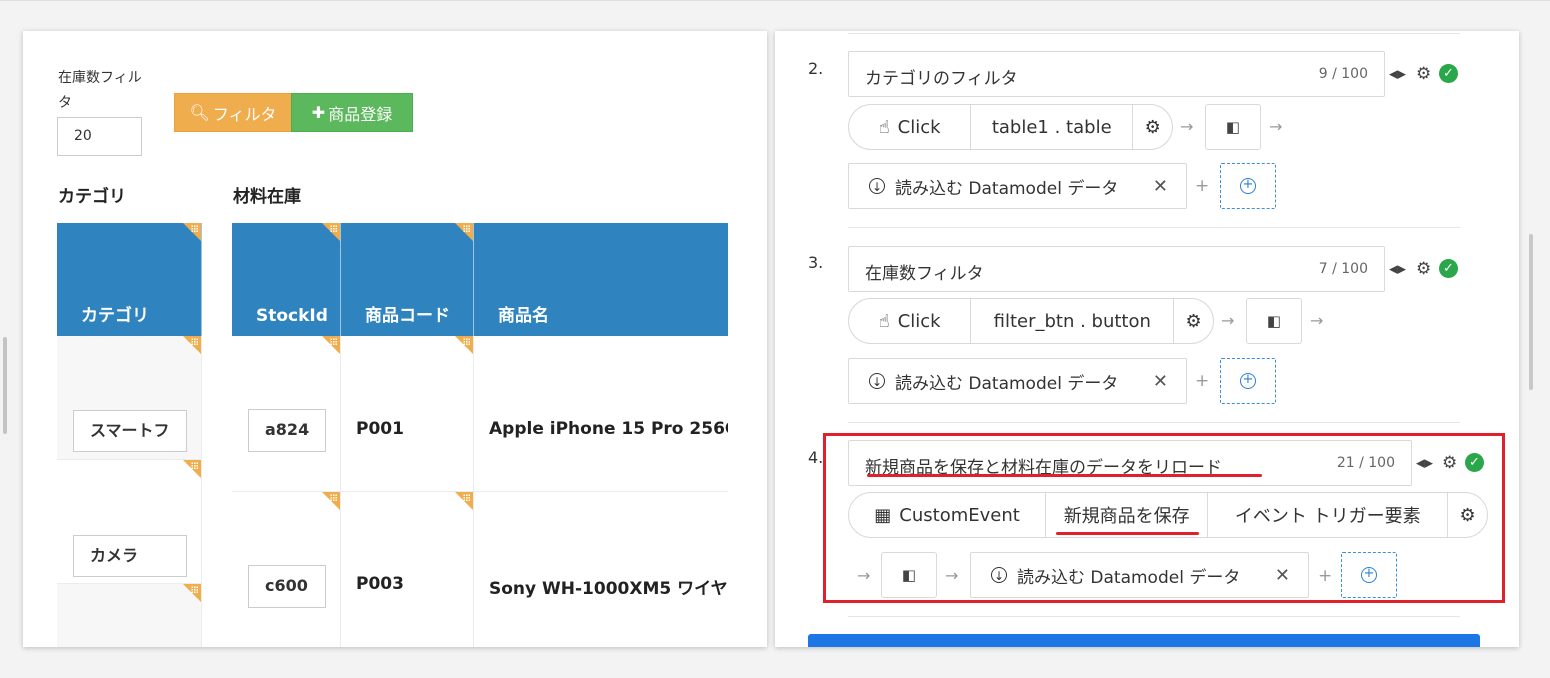  Describe the element at coordinates (1343, 269) in the screenshot. I see `step-name-counter: 7 / 100` at that location.